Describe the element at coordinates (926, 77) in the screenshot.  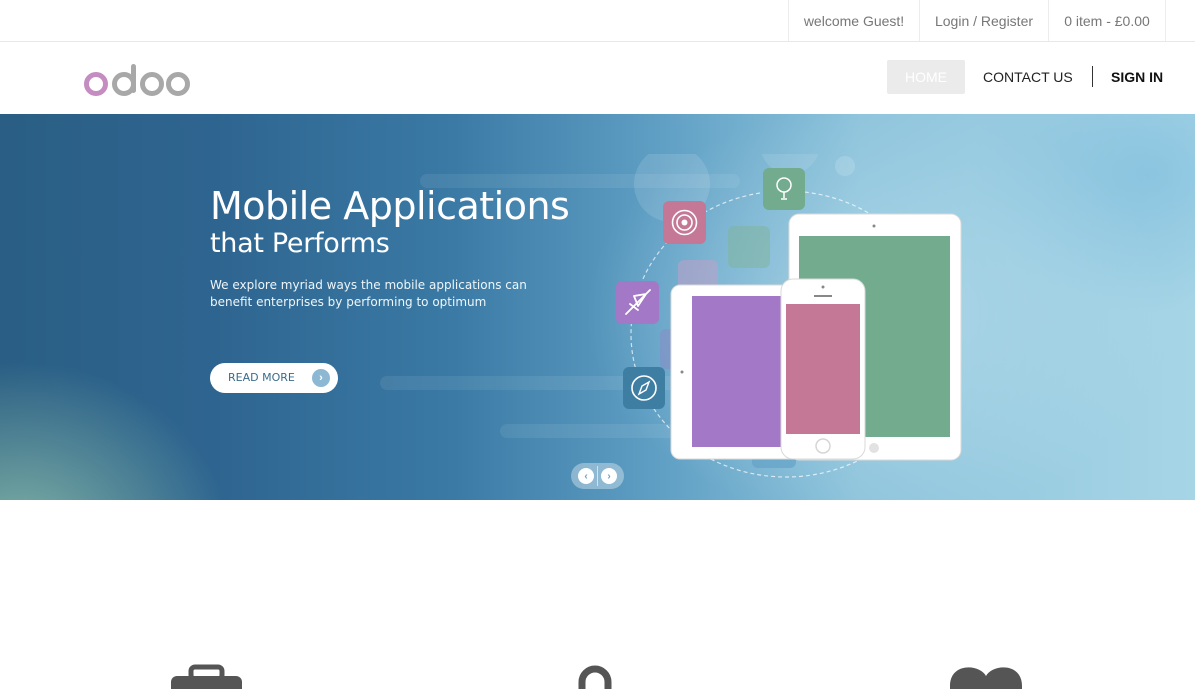
I see `nav-home: HOME` at that location.